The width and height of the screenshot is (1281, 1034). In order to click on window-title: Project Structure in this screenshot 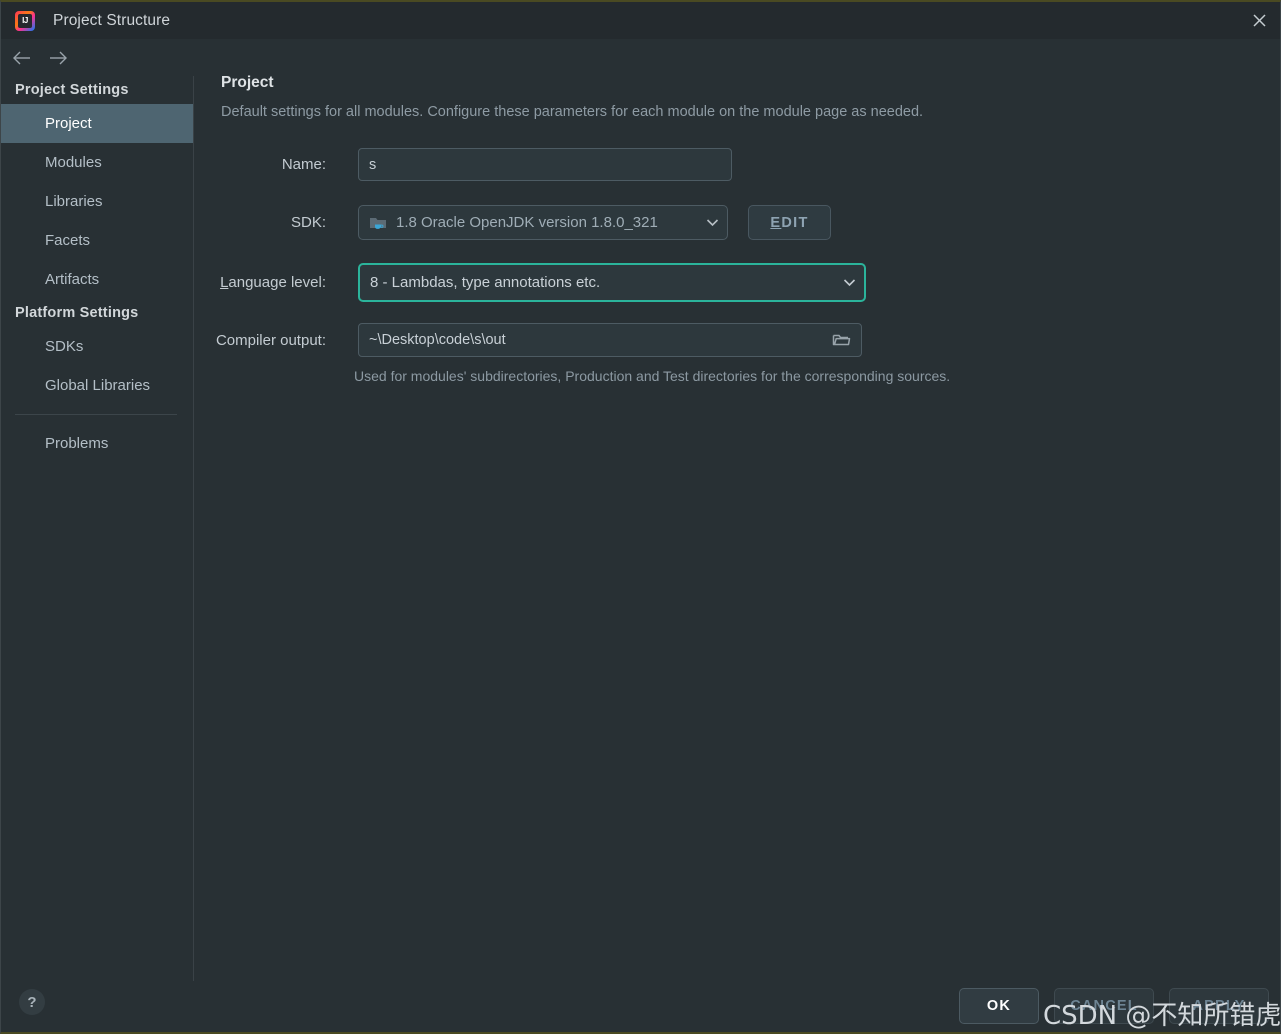, I will do `click(112, 20)`.